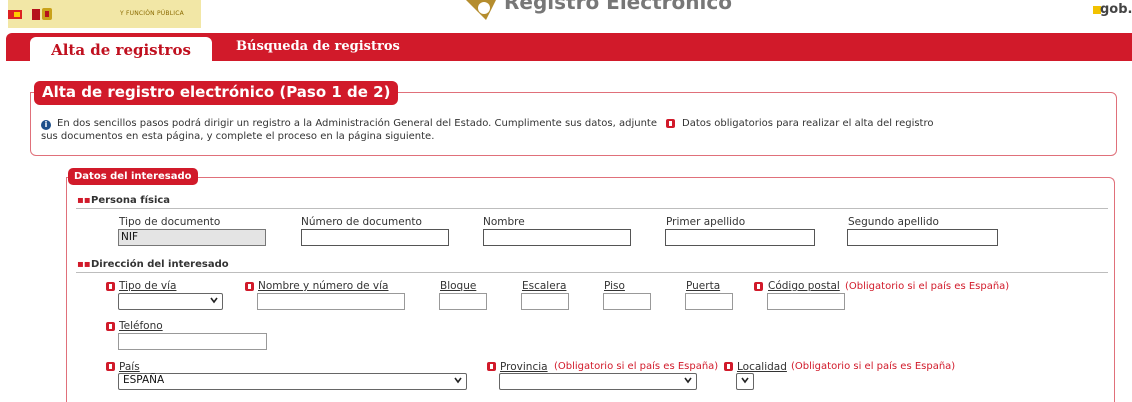  Describe the element at coordinates (323, 286) in the screenshot. I see `nombre-via-label: Nombre y número de vía` at that location.